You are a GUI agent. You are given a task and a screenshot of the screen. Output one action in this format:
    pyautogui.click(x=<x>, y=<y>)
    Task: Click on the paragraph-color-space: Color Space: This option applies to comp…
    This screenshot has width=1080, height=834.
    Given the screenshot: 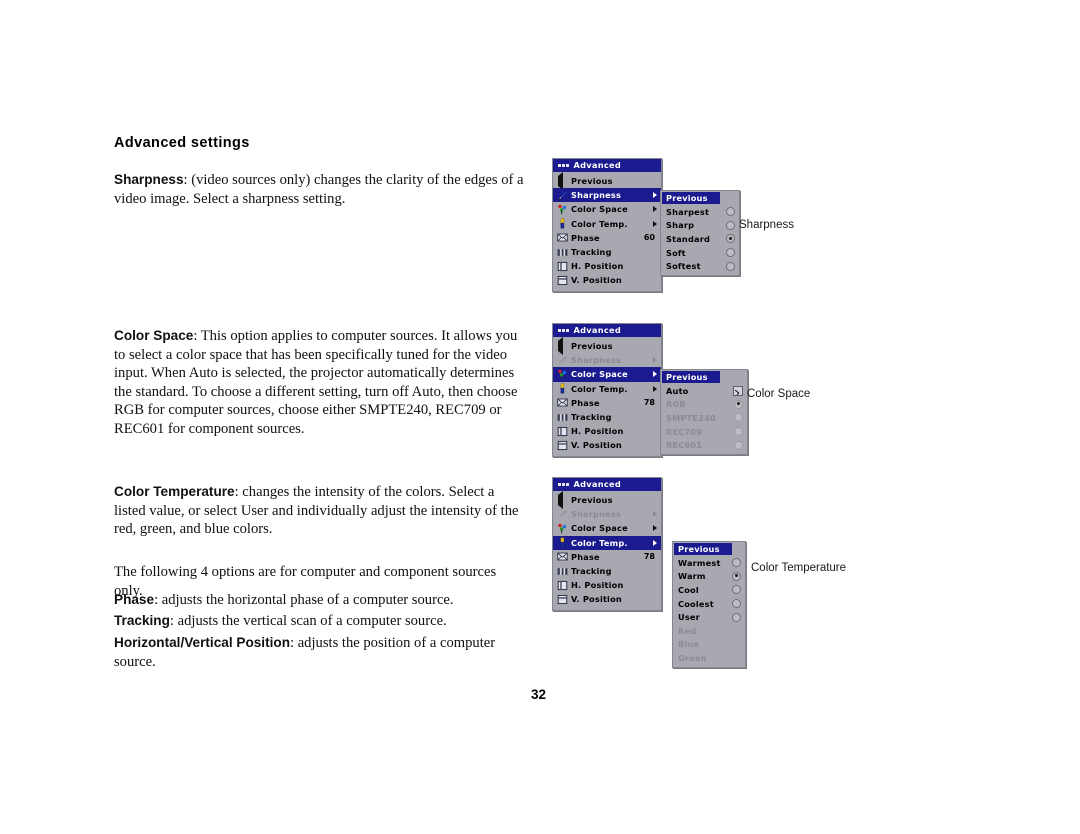 What is the action you would take?
    pyautogui.click(x=320, y=383)
    